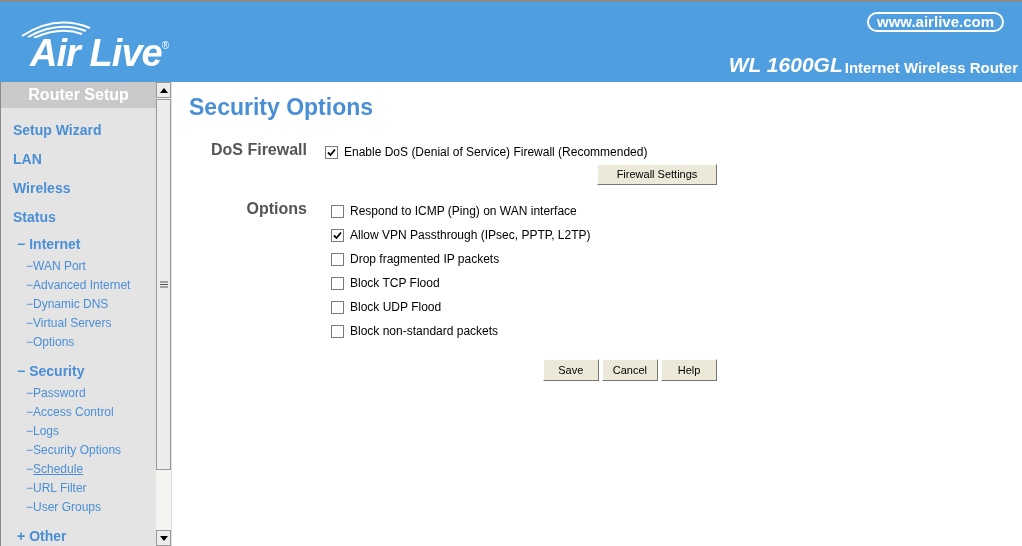 This screenshot has width=1022, height=546. What do you see at coordinates (931, 67) in the screenshot?
I see `product-name: Internet Wireless Router` at bounding box center [931, 67].